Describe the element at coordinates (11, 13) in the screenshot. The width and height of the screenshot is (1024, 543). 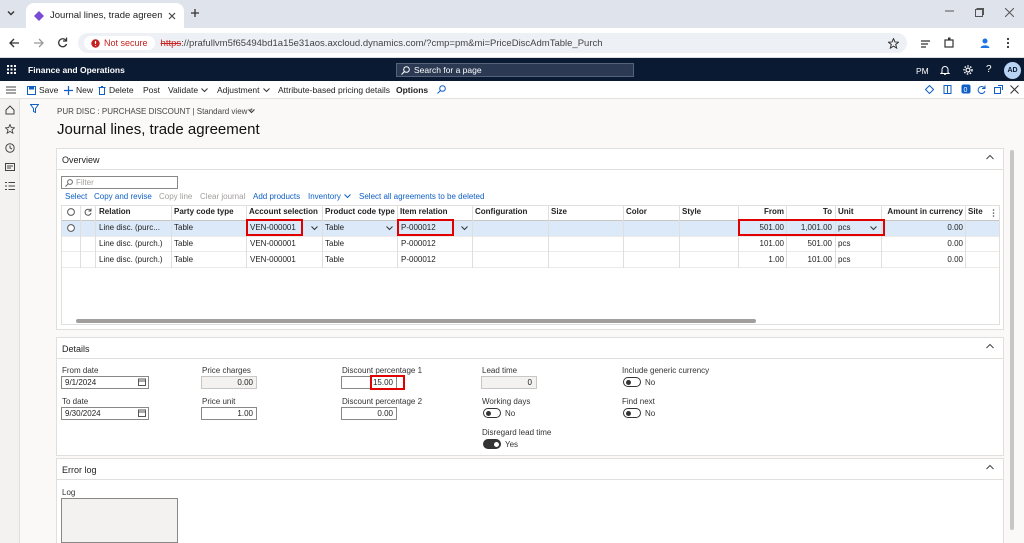
I see `tab-search-chevron-icon` at that location.